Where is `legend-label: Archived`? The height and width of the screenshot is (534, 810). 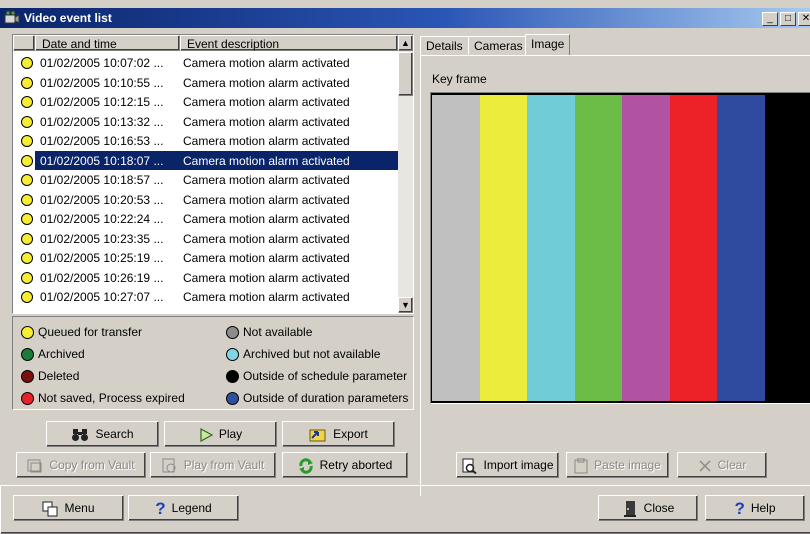 legend-label: Archived is located at coordinates (61, 354).